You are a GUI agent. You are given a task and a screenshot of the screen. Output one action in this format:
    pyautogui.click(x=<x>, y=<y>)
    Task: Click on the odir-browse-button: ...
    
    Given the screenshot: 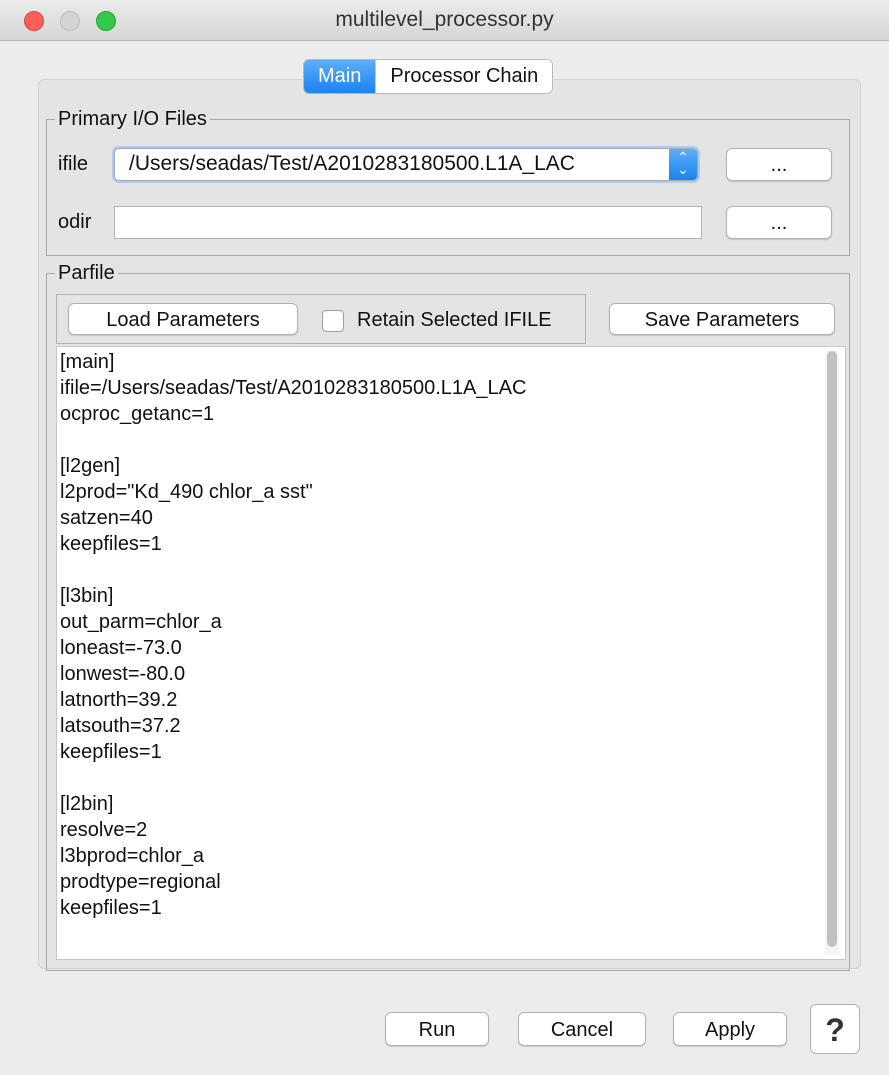 What is the action you would take?
    pyautogui.click(x=779, y=222)
    